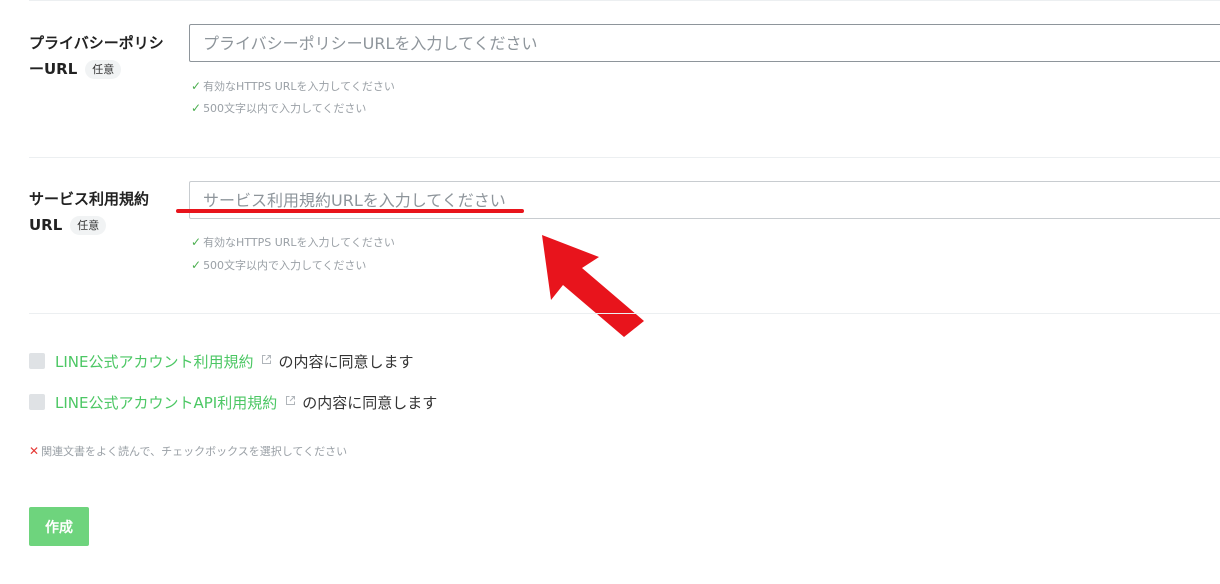 The width and height of the screenshot is (1220, 584). What do you see at coordinates (285, 265) in the screenshot?
I see `terms-hint-length-text: 500文字以内で入力してください` at bounding box center [285, 265].